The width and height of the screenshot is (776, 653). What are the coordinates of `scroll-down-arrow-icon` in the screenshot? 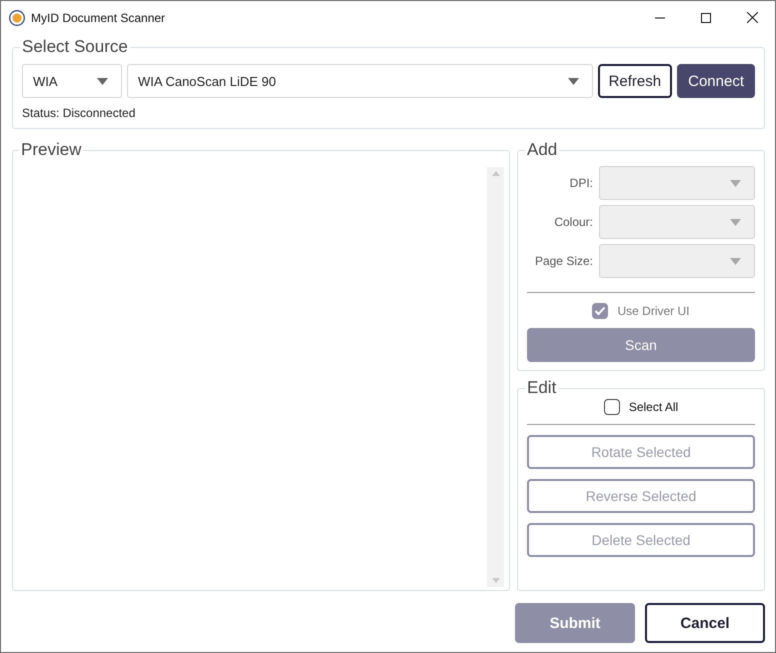 It's located at (496, 580).